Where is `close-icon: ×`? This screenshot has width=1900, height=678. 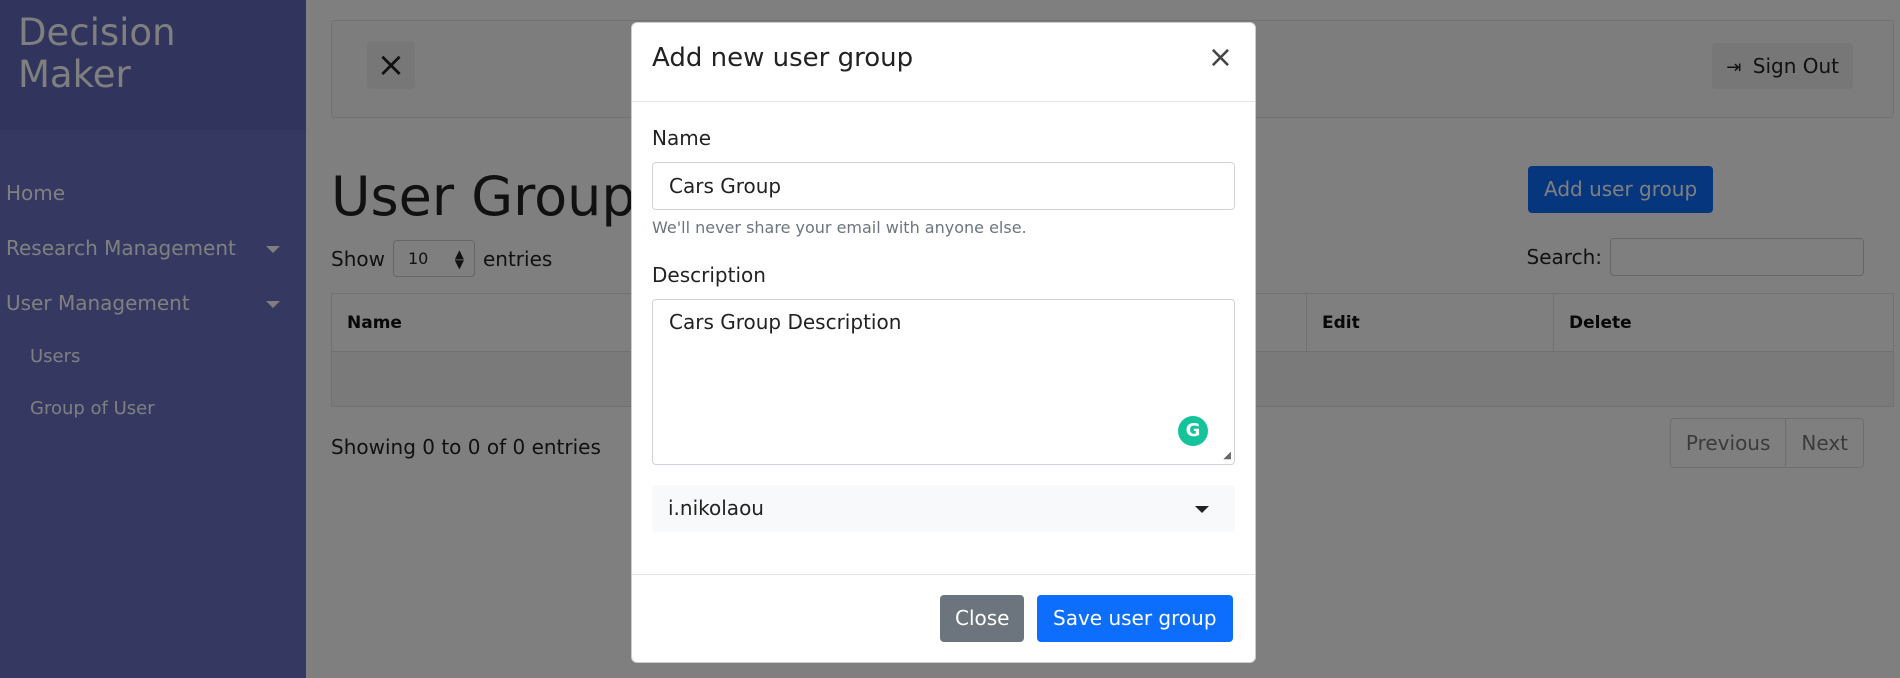
close-icon: × is located at coordinates (1220, 58).